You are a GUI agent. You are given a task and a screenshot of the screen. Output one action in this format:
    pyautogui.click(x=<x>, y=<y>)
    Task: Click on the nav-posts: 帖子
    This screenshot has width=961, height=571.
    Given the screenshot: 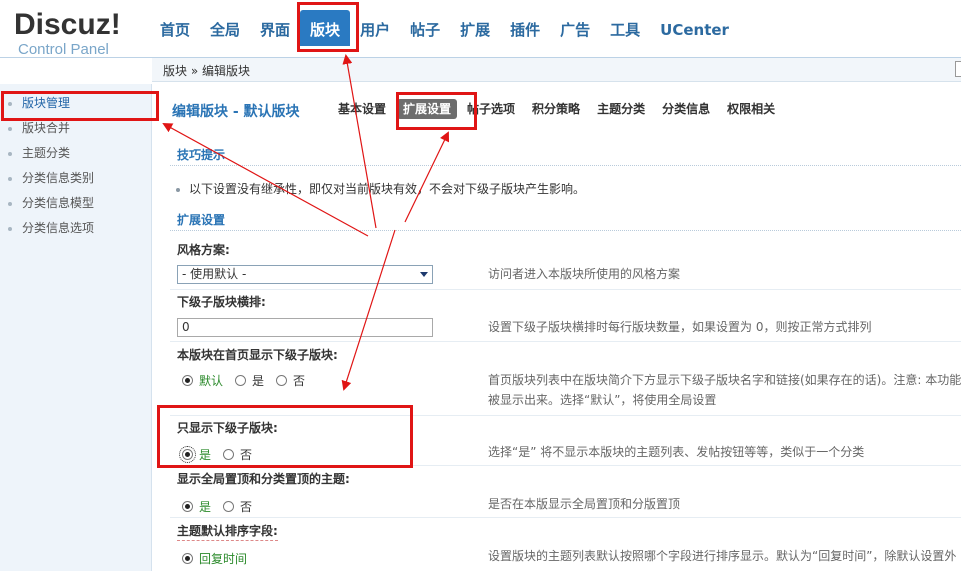 What is the action you would take?
    pyautogui.click(x=425, y=30)
    